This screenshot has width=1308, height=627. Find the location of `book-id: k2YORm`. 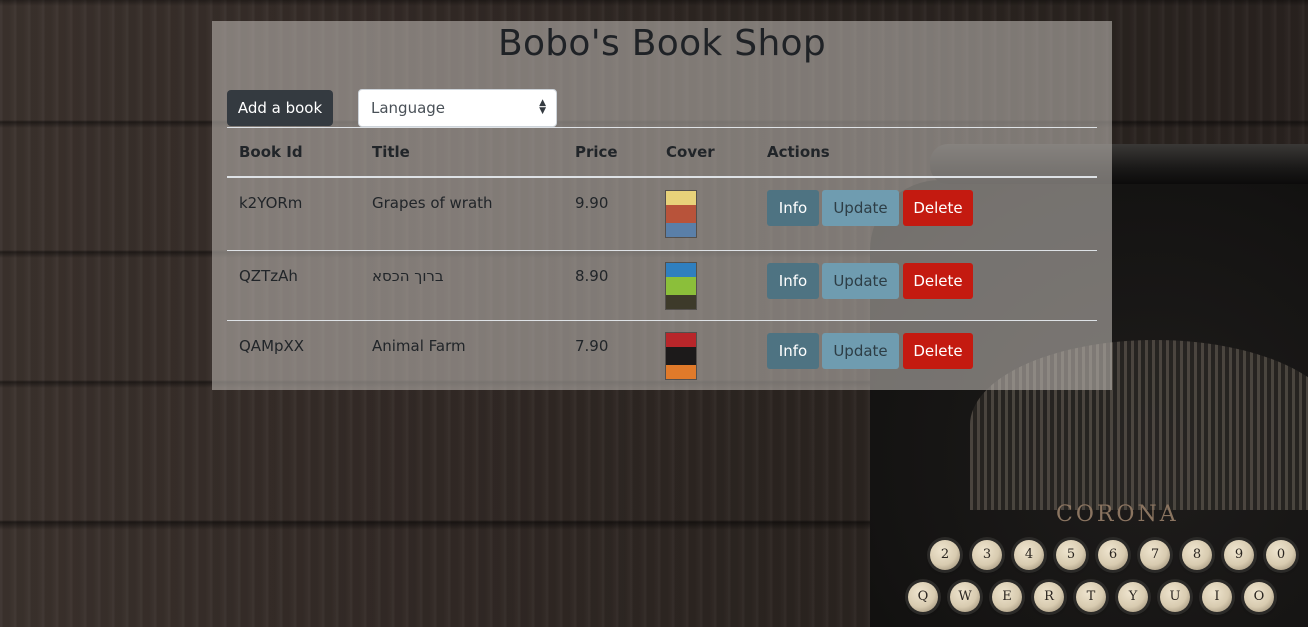

book-id: k2YORm is located at coordinates (271, 203).